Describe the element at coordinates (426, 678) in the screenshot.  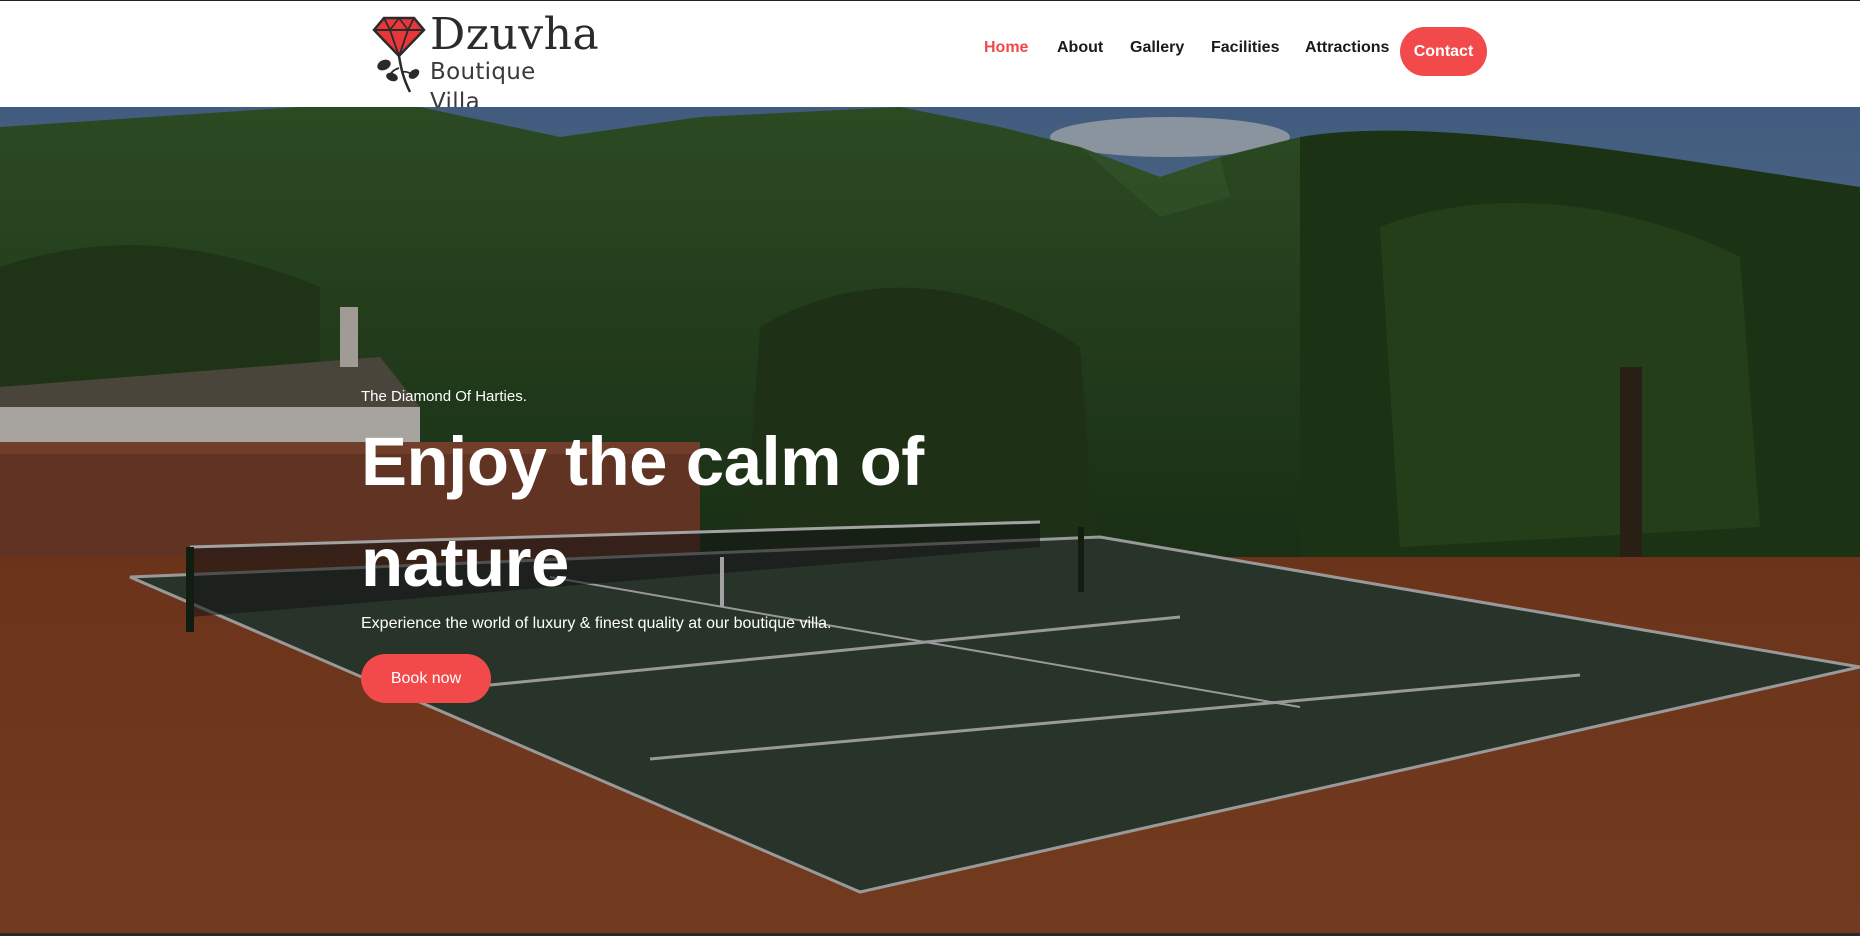
I see `book-now-button: Book now` at that location.